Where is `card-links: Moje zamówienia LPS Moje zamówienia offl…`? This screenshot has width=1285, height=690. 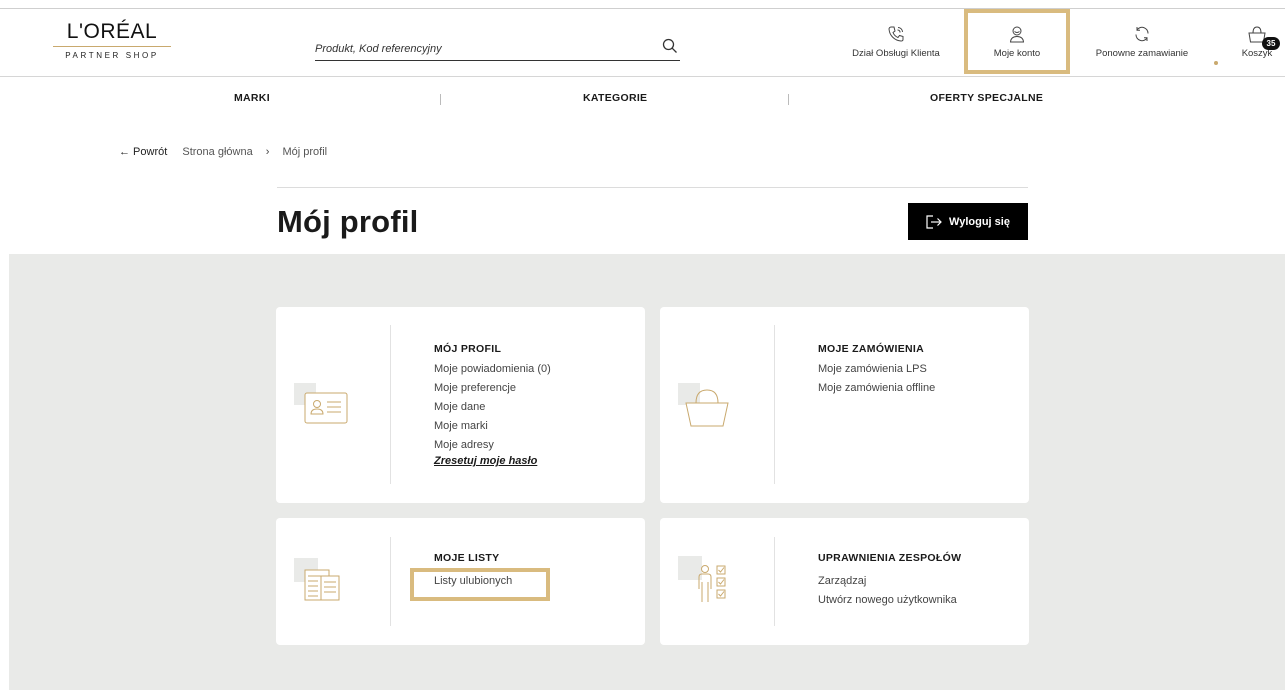
card-links: Moje zamówienia LPS Moje zamówienia offl… is located at coordinates (876, 379).